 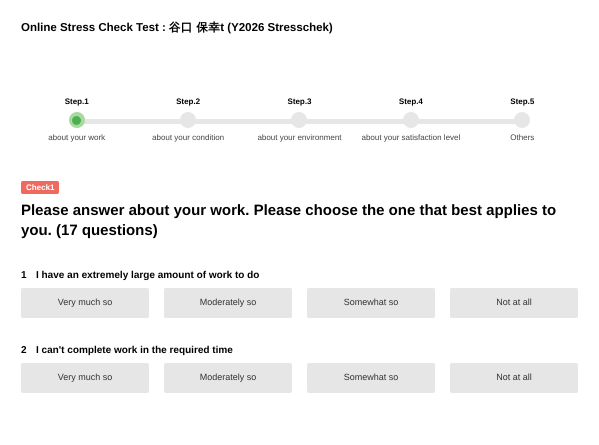 What do you see at coordinates (76, 102) in the screenshot?
I see `step-number: Step.1` at bounding box center [76, 102].